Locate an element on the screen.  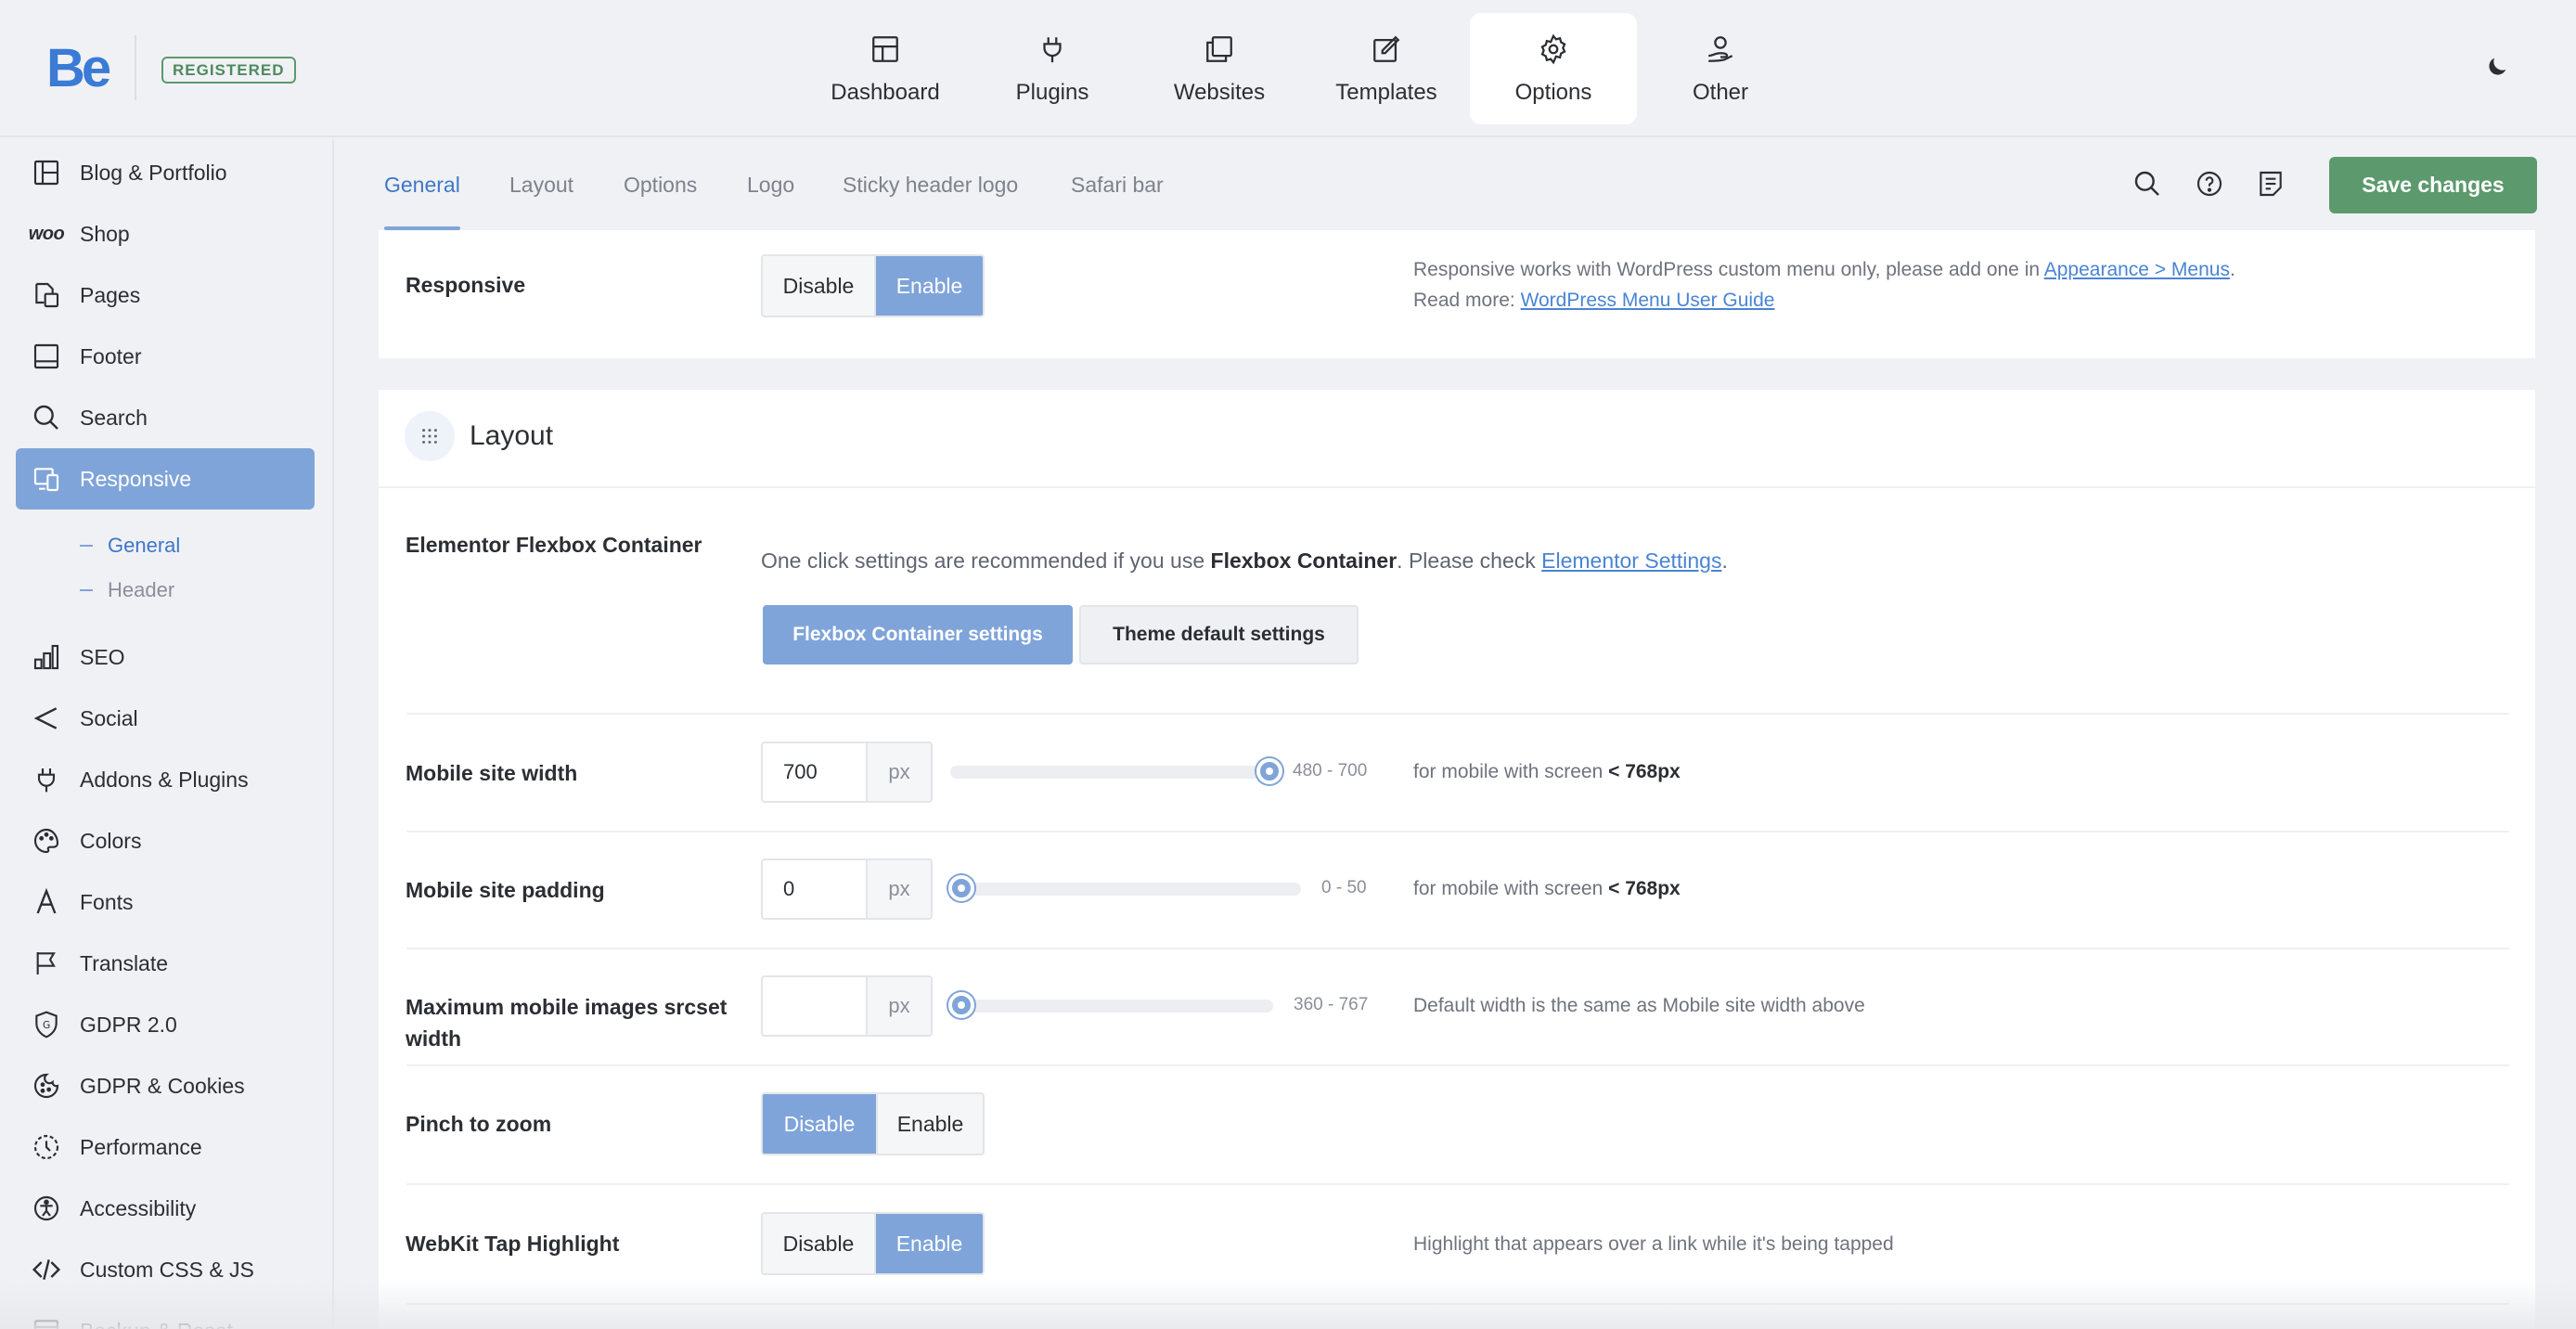
mobile-padding-desc-text: for mobile with screen is located at coordinates (1511, 888).